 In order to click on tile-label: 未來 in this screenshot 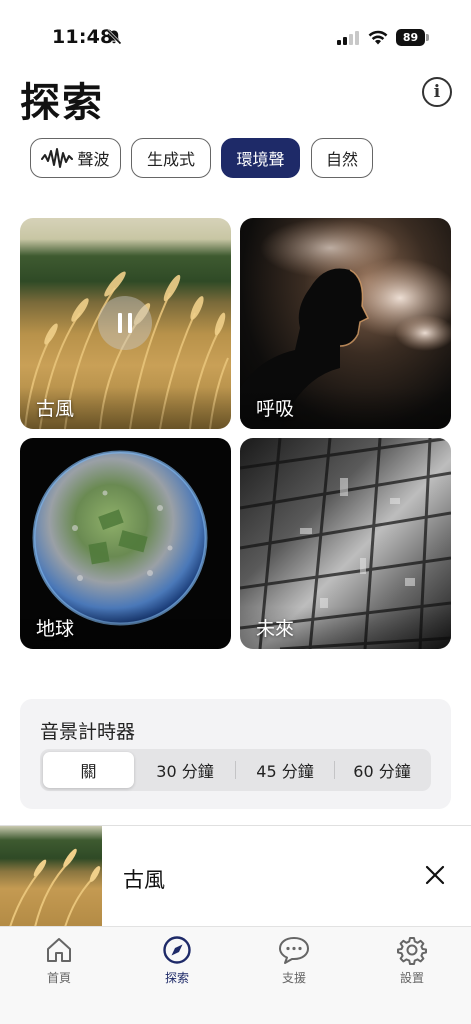, I will do `click(275, 629)`.